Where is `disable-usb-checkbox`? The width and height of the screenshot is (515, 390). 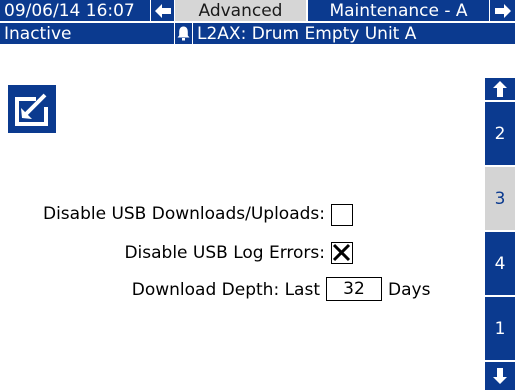
disable-usb-checkbox is located at coordinates (342, 215).